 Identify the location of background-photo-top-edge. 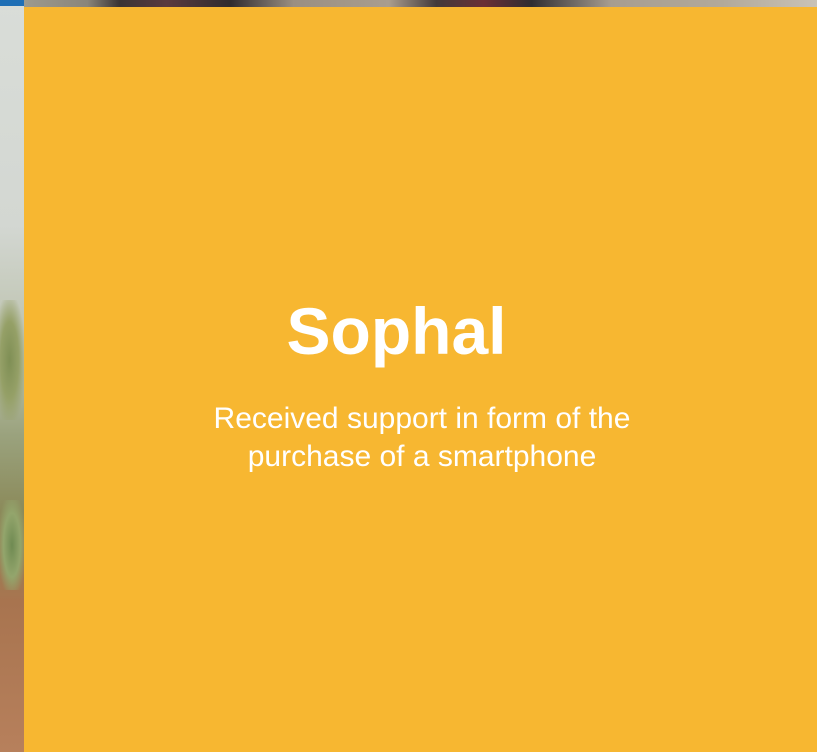
(420, 3).